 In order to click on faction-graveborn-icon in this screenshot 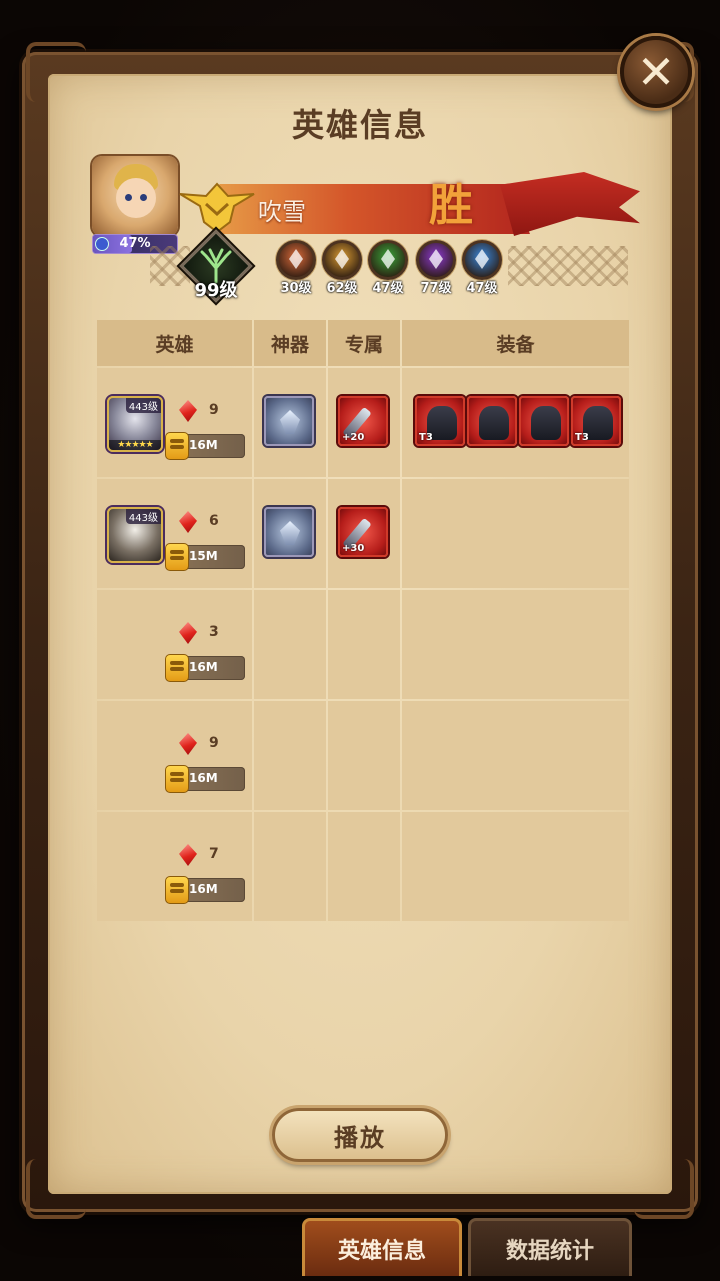, I will do `click(436, 260)`.